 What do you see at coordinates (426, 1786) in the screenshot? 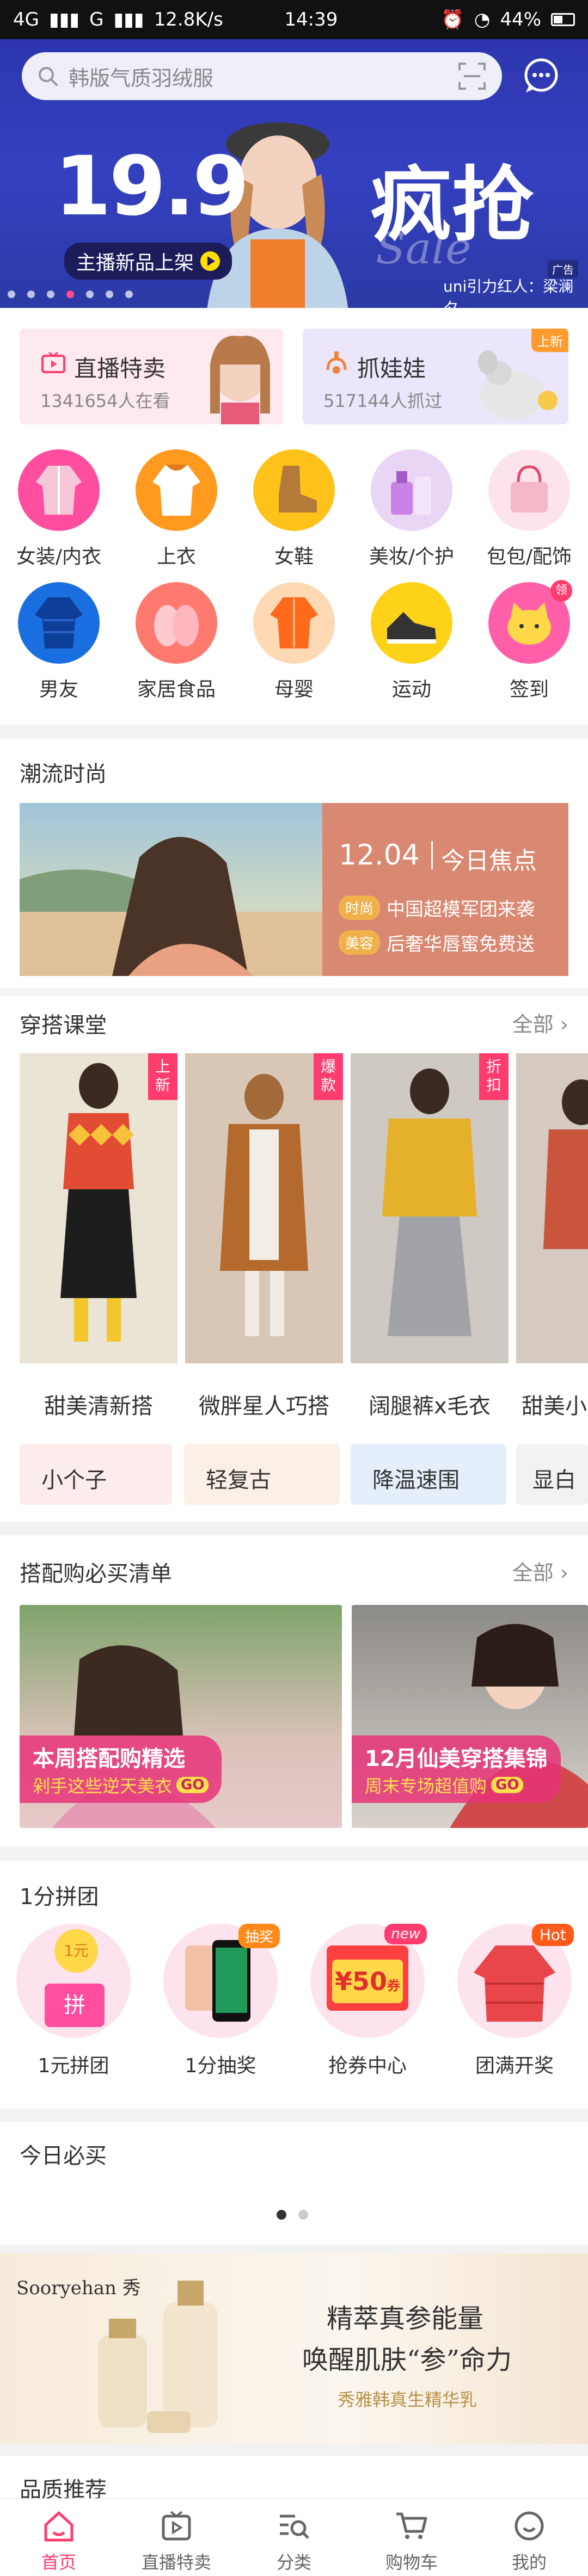
I see `must-buy-card-sub: 周末专场超值购` at bounding box center [426, 1786].